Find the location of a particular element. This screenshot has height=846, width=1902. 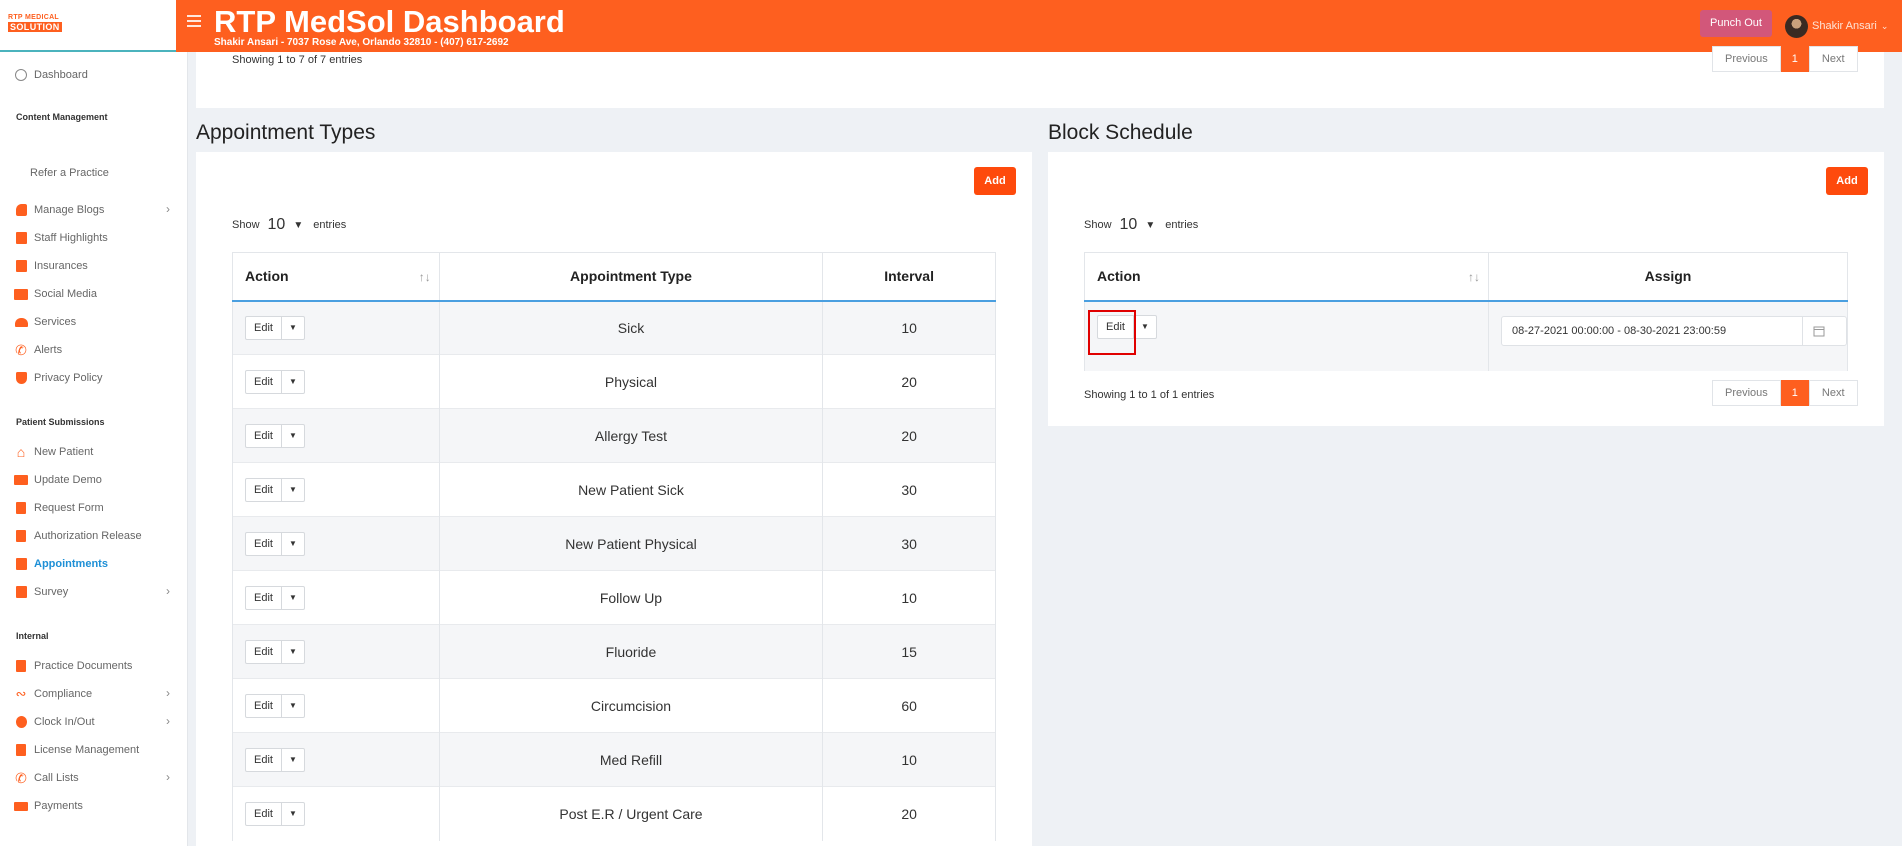

sidebar-item-manage-blogs: Manage Blogs is located at coordinates (59, 210).